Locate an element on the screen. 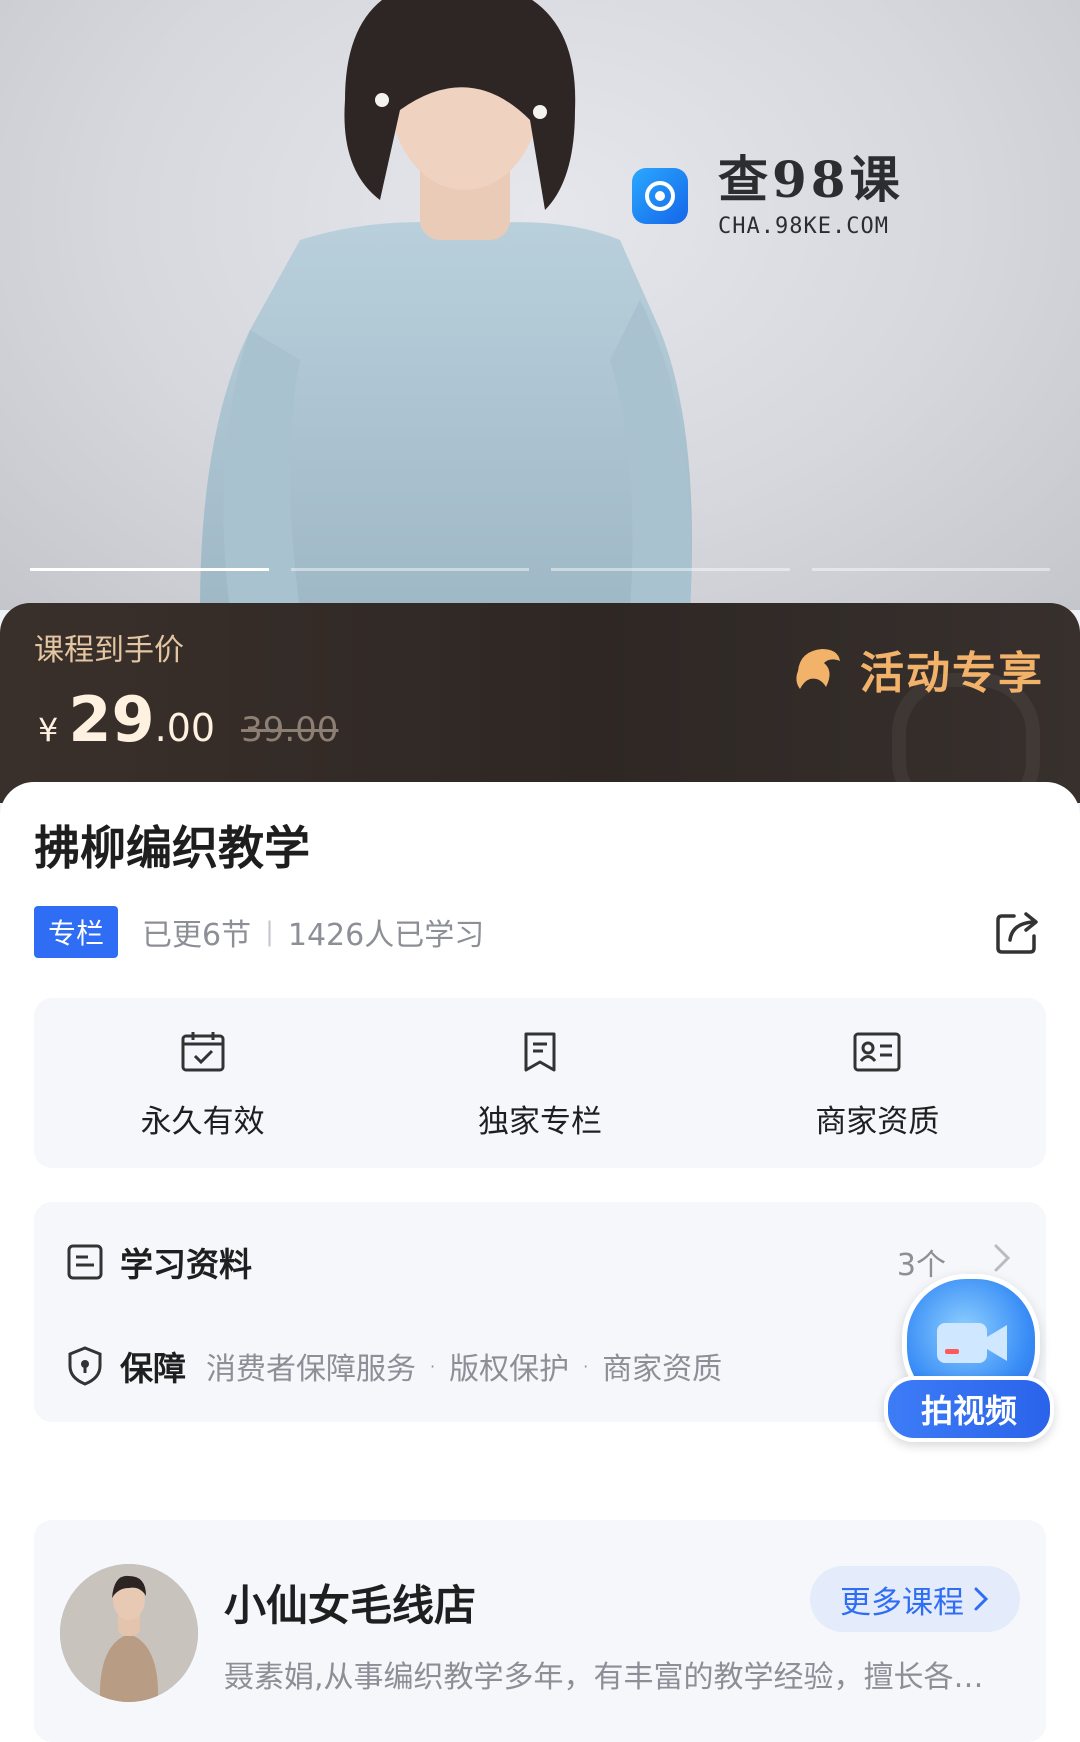 This screenshot has height=1742, width=1080. bookmark-icon is located at coordinates (540, 1052).